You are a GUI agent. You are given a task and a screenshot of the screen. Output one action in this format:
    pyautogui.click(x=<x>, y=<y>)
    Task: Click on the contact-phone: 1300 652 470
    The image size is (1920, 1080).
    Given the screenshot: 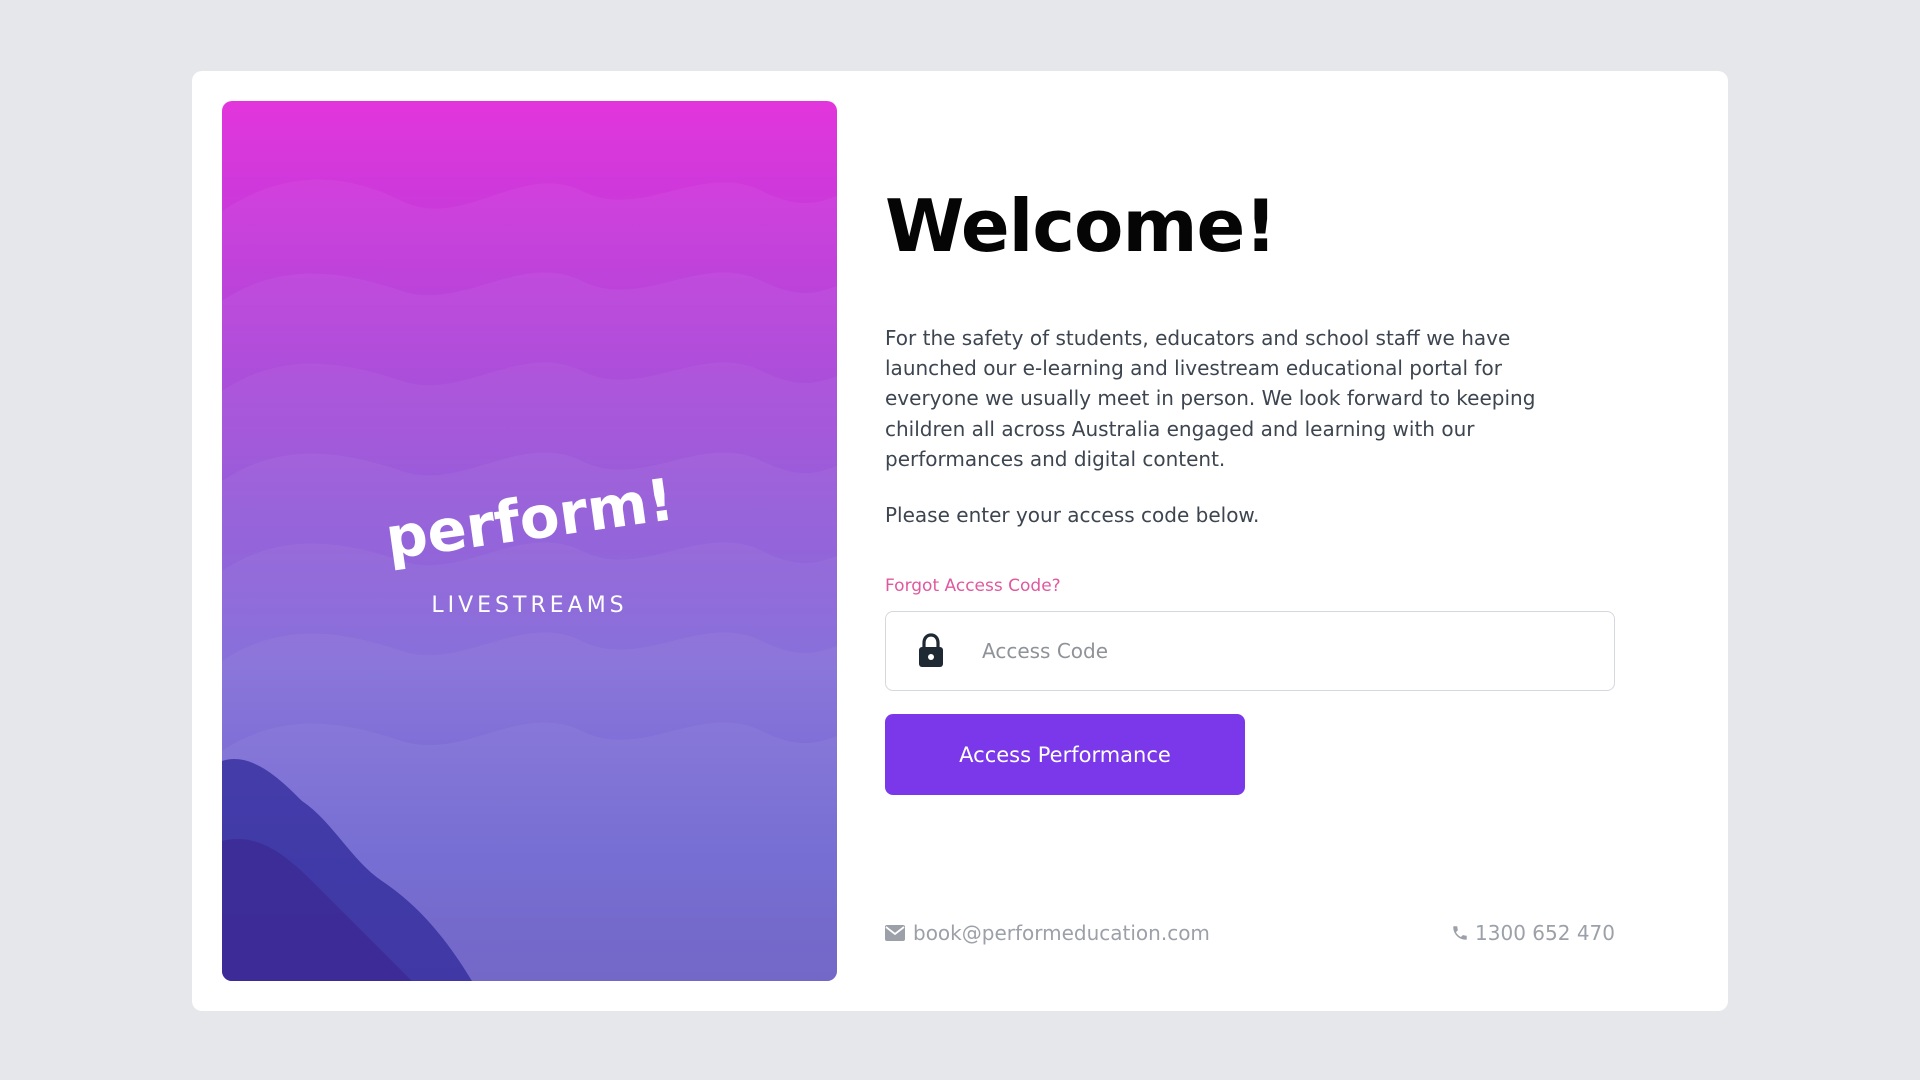 What is the action you would take?
    pyautogui.click(x=1533, y=933)
    